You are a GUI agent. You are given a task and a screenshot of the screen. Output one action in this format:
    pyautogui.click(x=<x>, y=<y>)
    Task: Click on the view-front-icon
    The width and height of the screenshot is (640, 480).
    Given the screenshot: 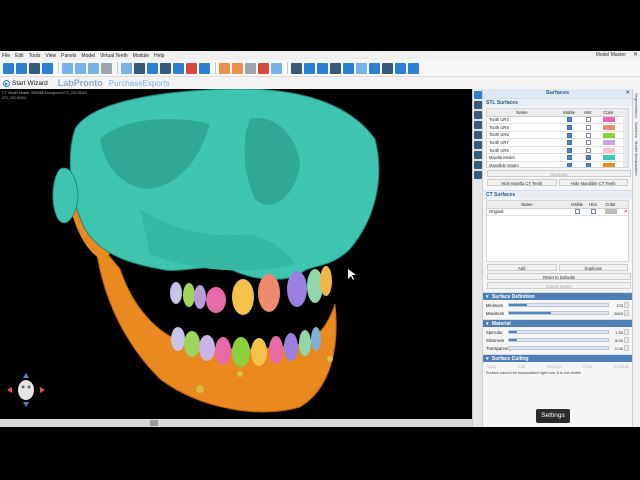 What is the action you would take?
    pyautogui.click(x=67, y=68)
    